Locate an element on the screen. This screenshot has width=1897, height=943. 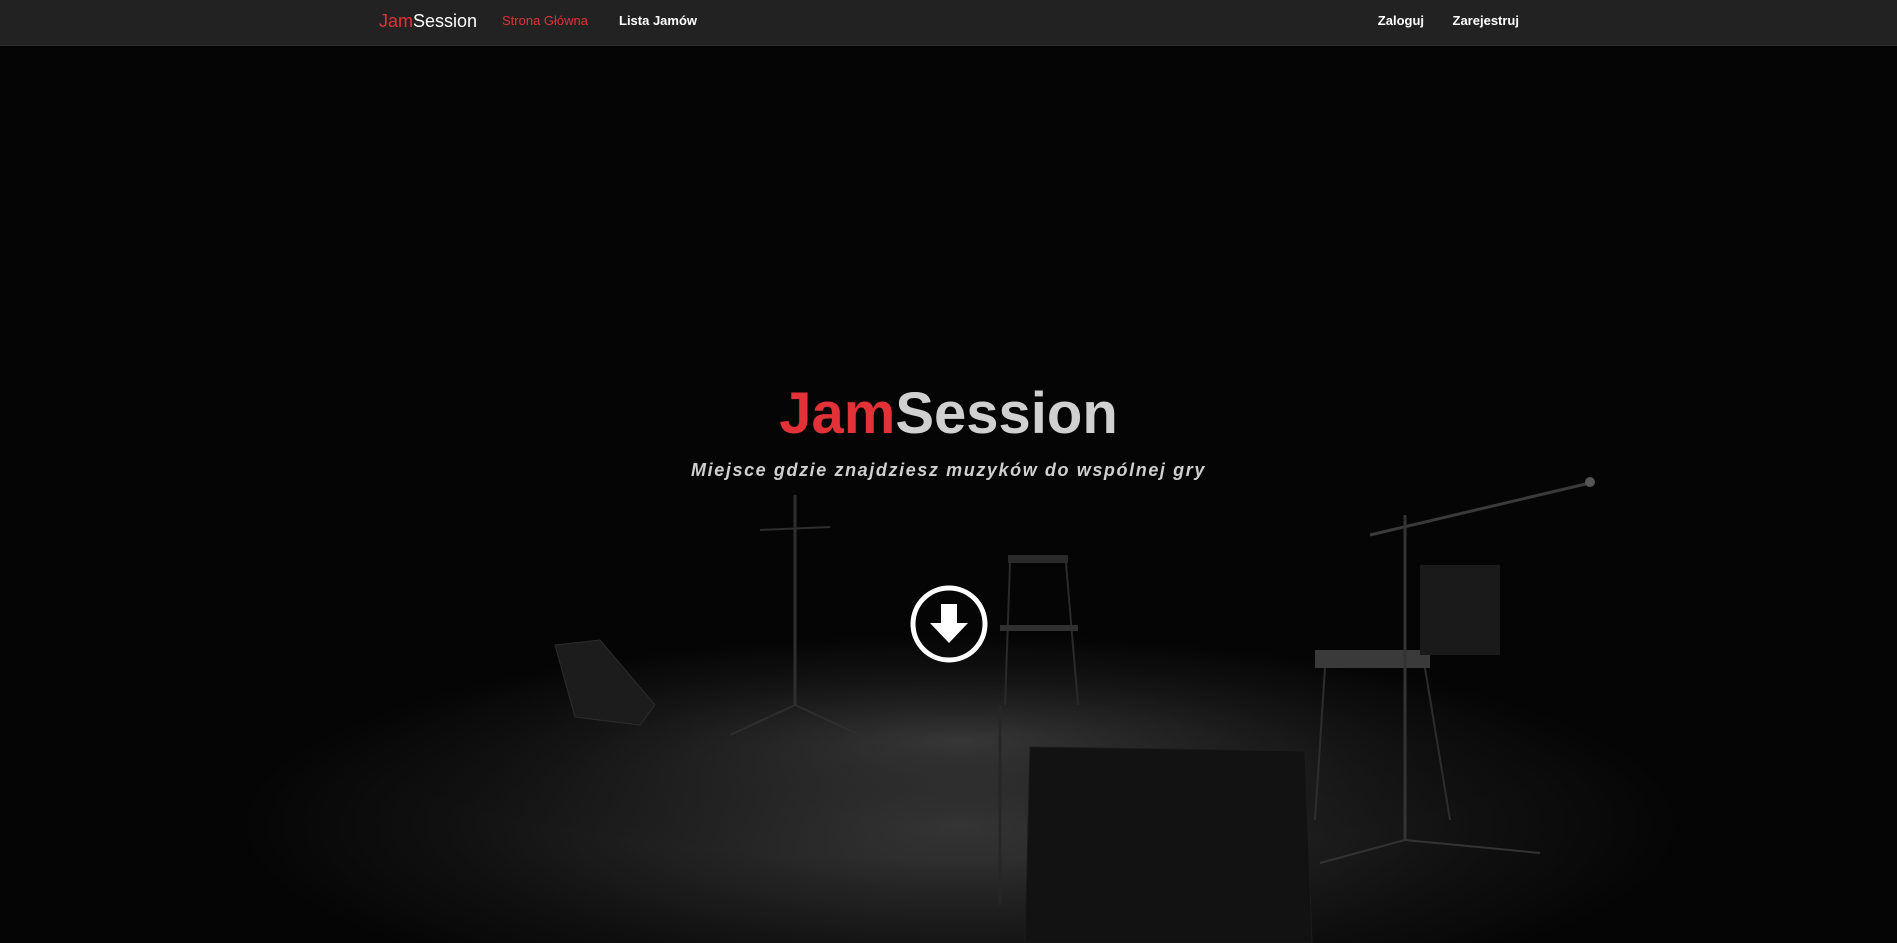
nav-link-home: Strona Główna is located at coordinates (545, 21).